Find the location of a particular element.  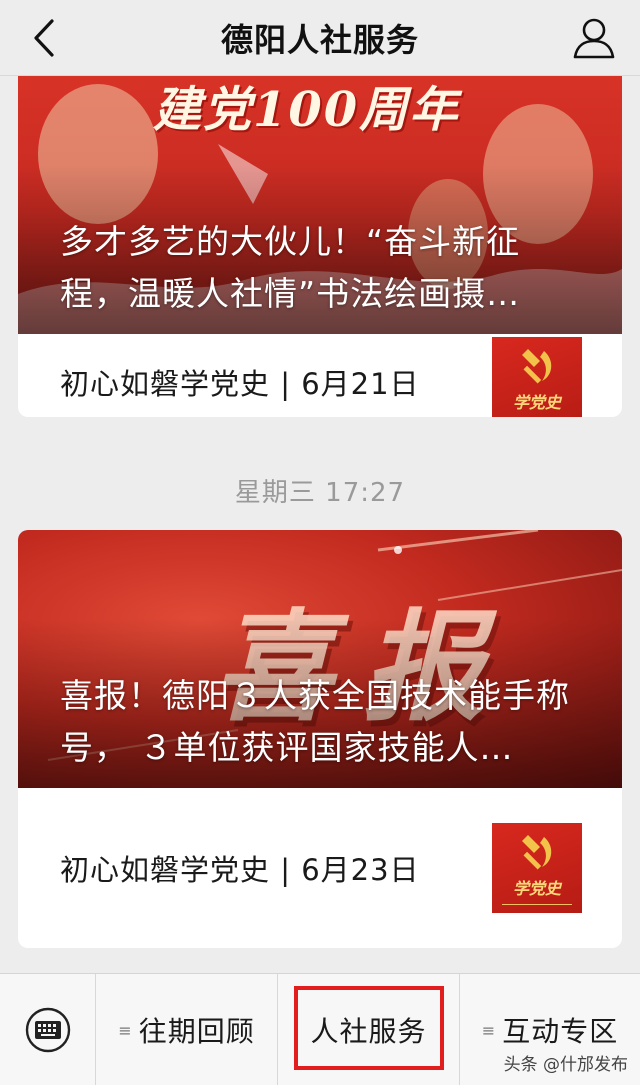

message-timestamp: 星期三 17:27 is located at coordinates (320, 493).